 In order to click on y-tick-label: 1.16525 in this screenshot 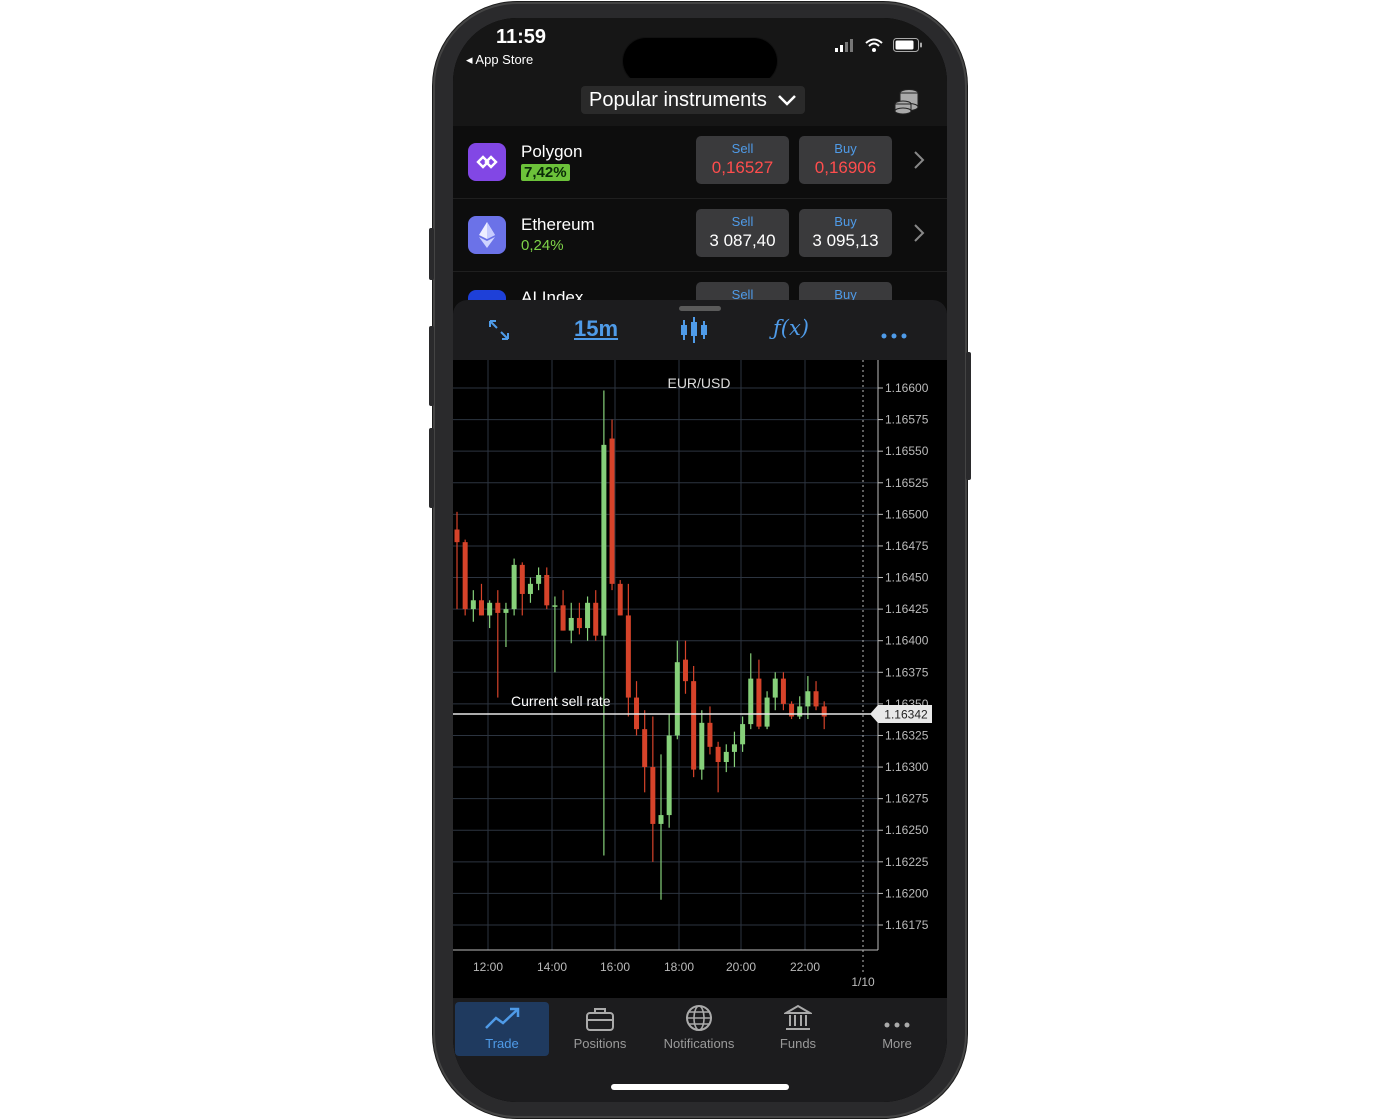, I will do `click(907, 483)`.